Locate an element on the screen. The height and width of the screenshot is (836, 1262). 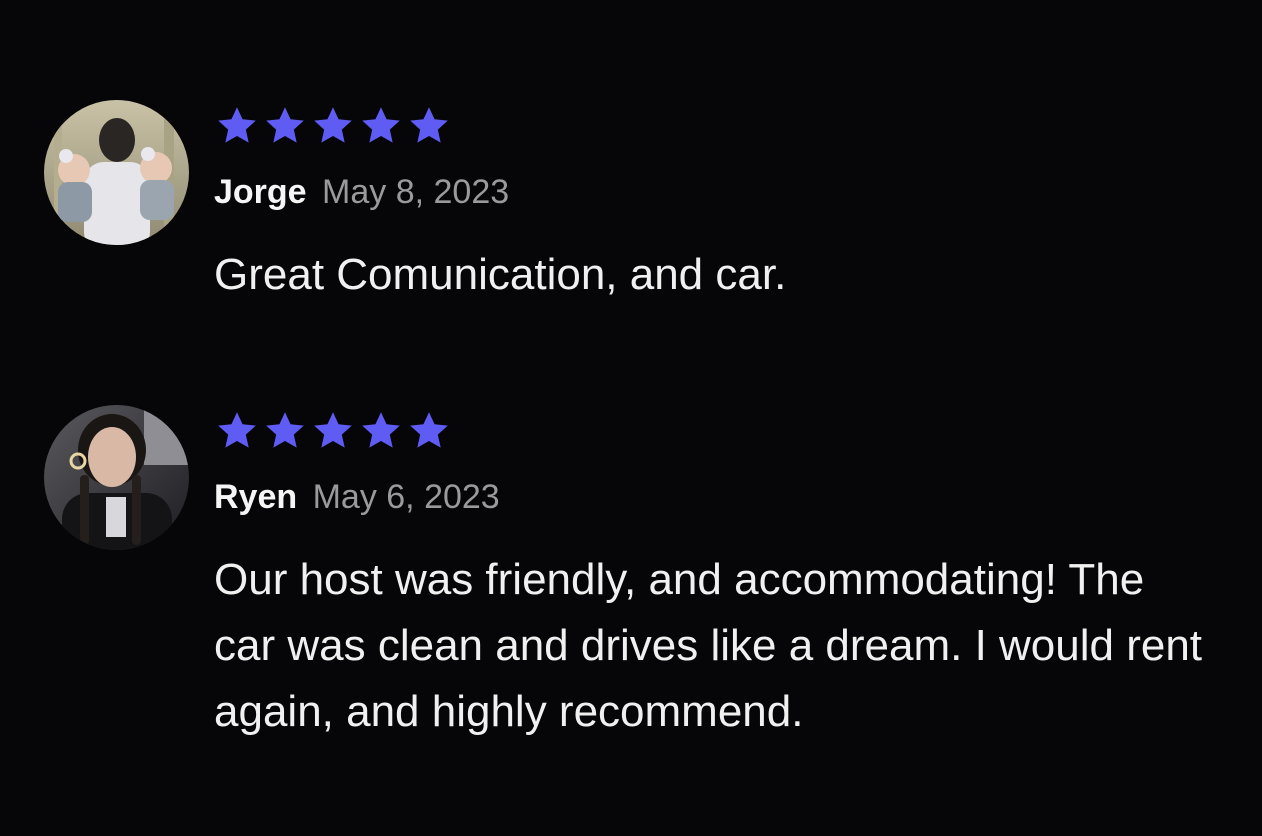
review-text: Great Comunication, and car. is located at coordinates (500, 274).